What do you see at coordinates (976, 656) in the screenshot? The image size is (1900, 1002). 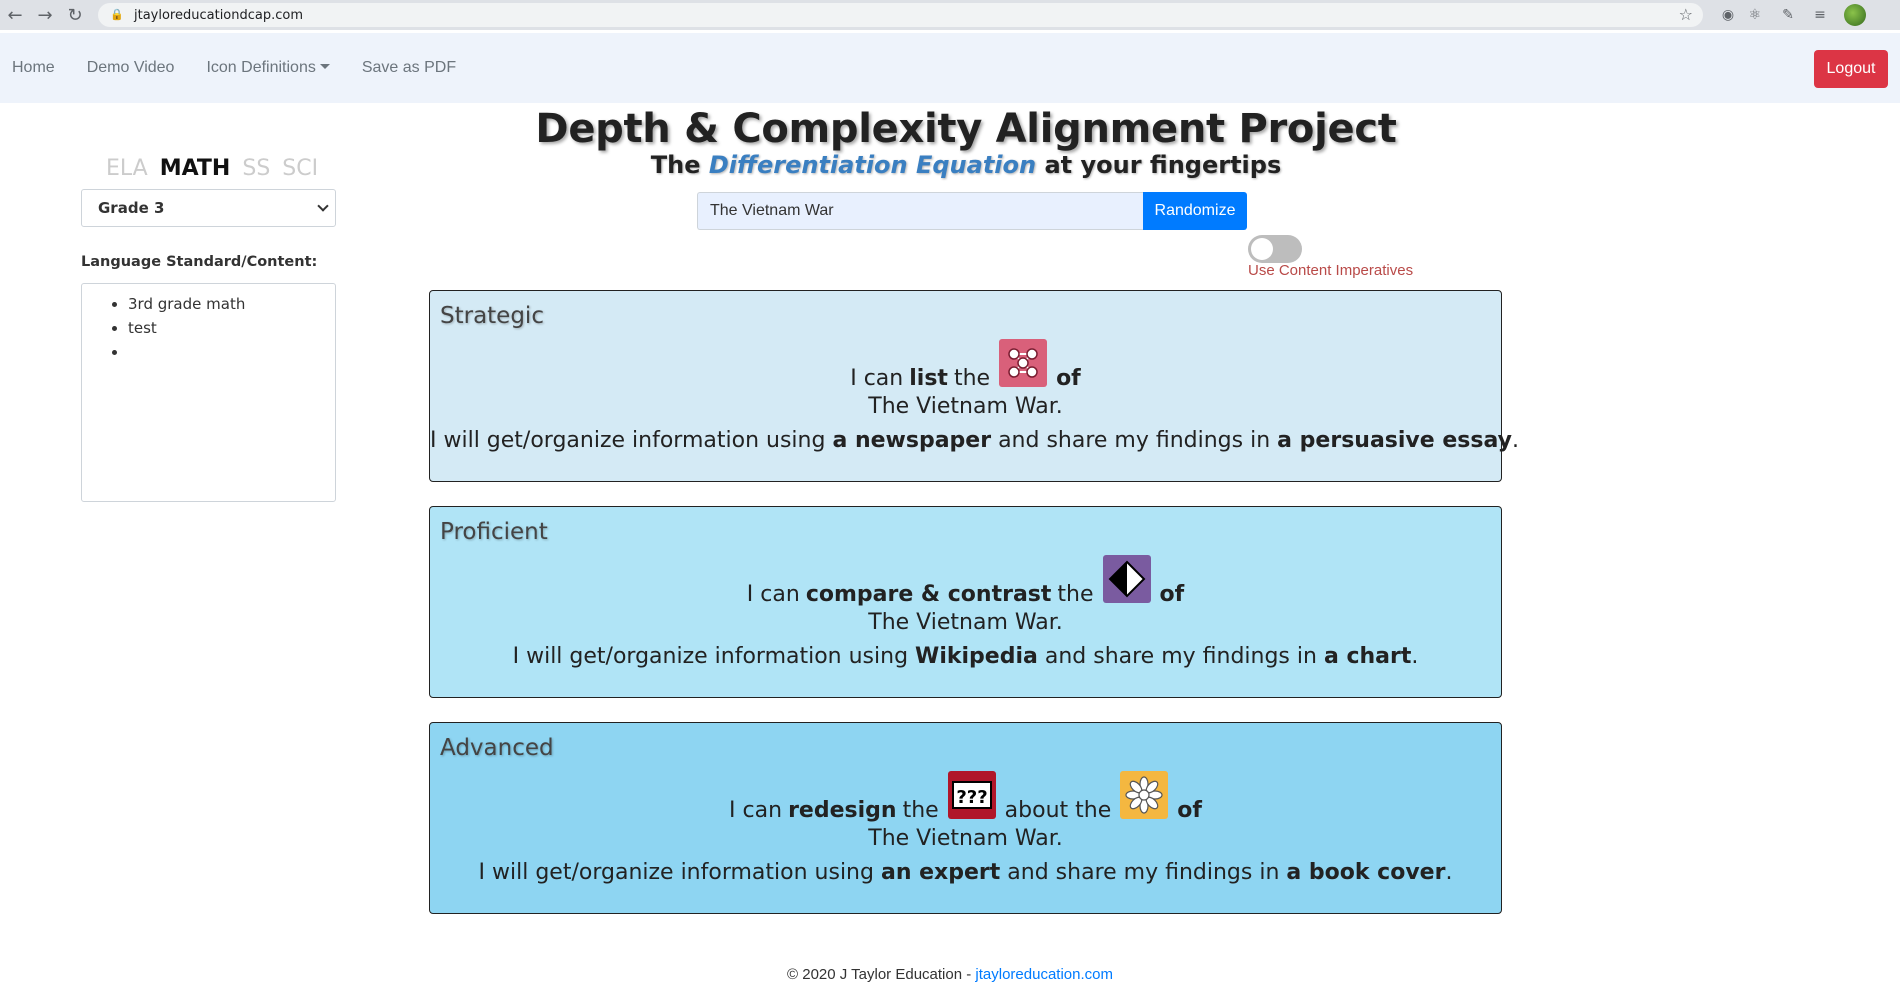 I see `source-text: Wikipedia` at bounding box center [976, 656].